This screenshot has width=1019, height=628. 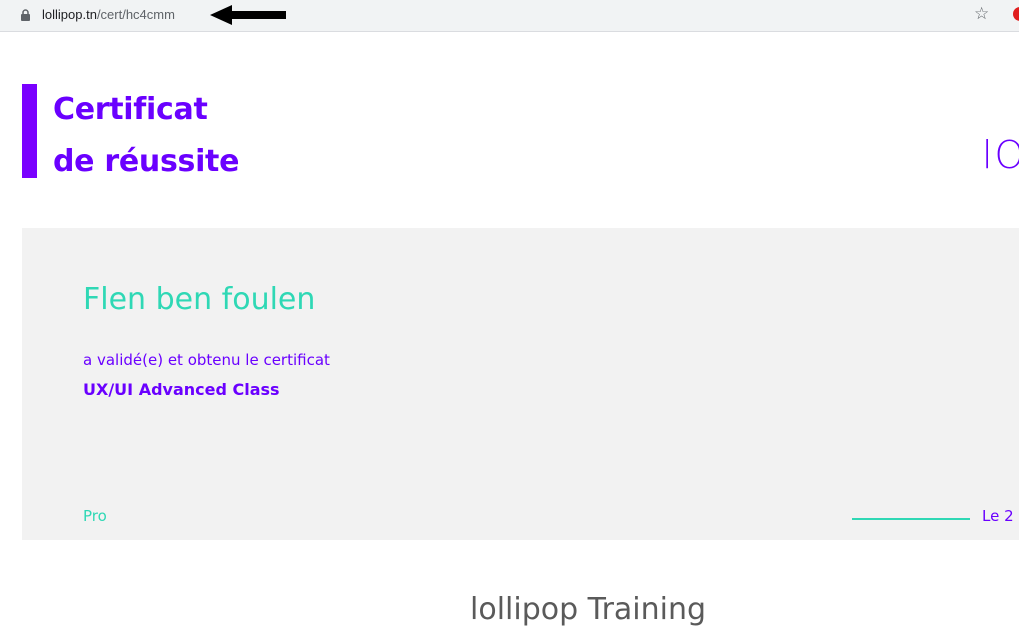 I want to click on title-line-1: Certificat, so click(x=130, y=109).